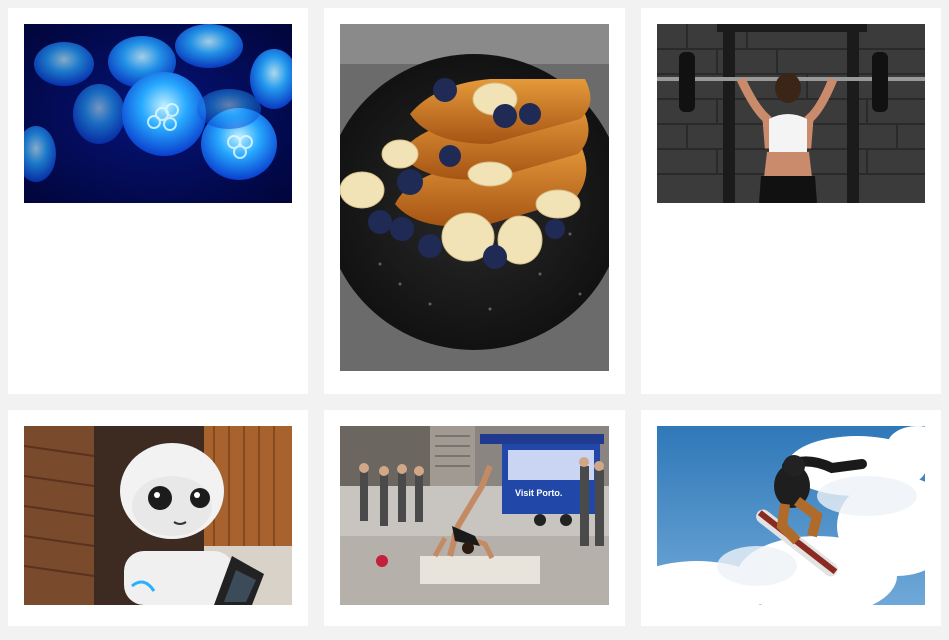 The image size is (949, 640). I want to click on gallery-card-breakdancer: Visit Porto., so click(474, 518).